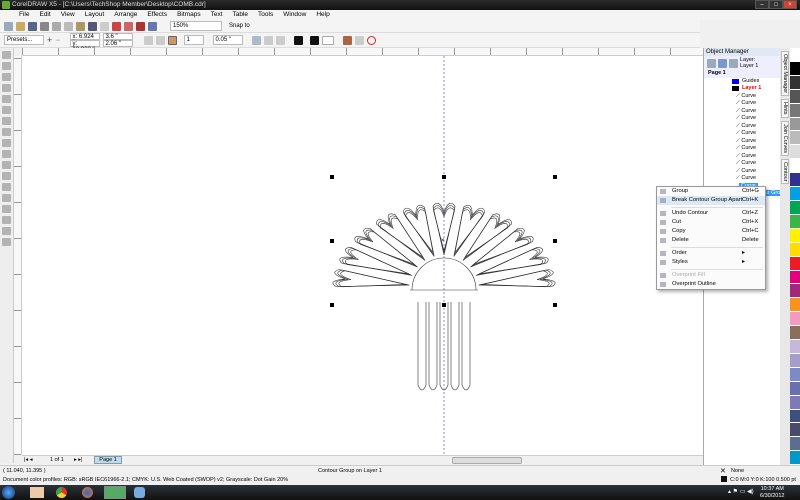  I want to click on page-nav-next: ▸ ▸|, so click(78, 460).